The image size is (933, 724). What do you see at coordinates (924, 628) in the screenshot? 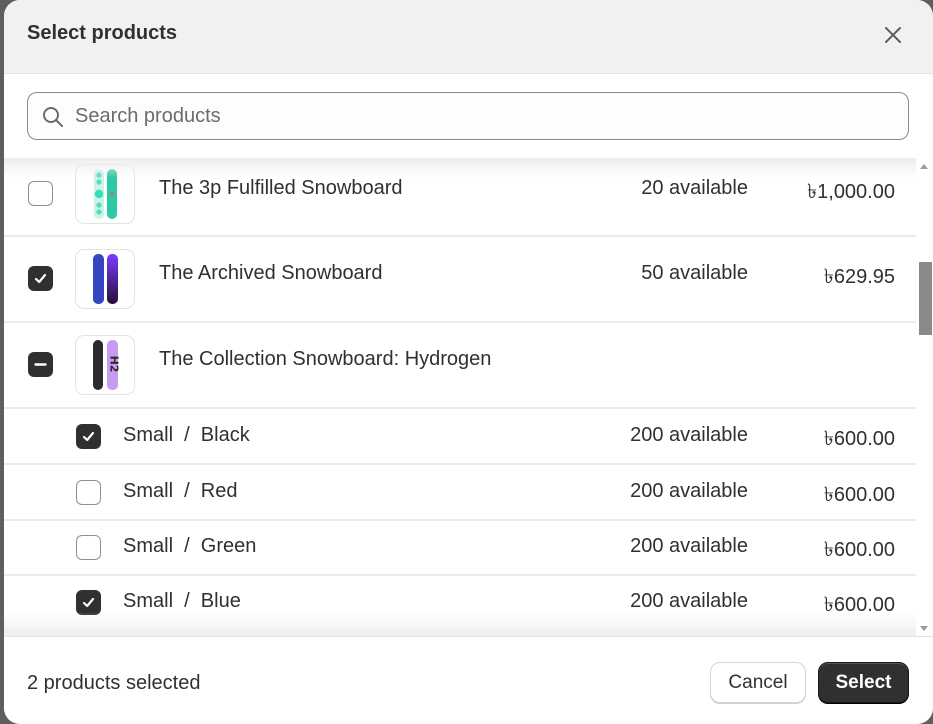
I see `scroll-down-arrow-icon` at bounding box center [924, 628].